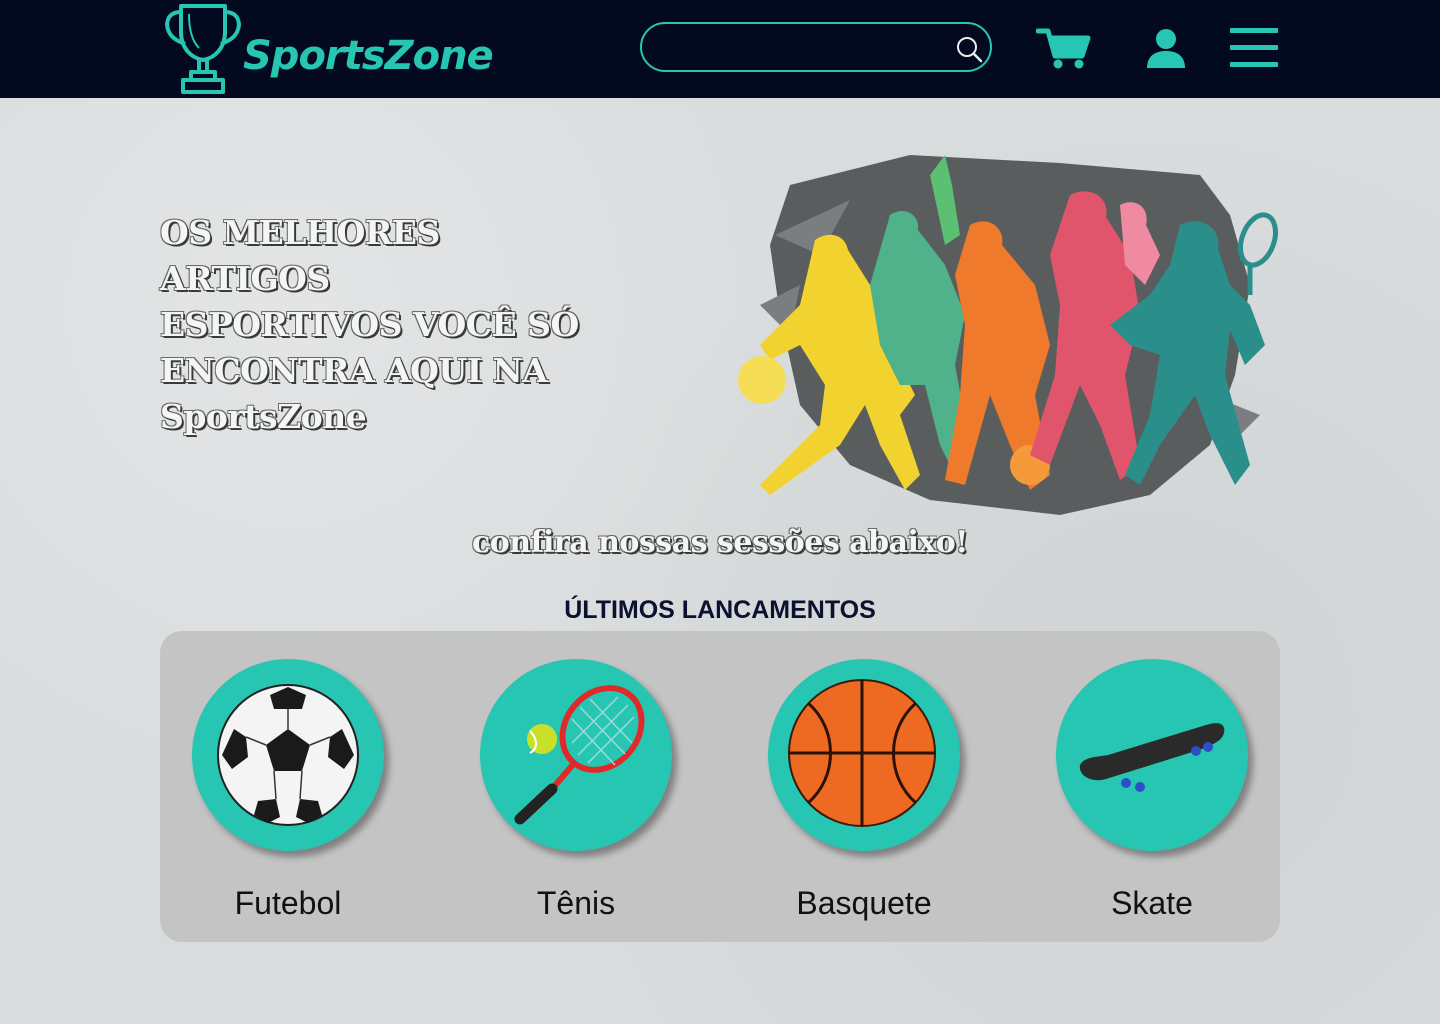  I want to click on hero-title-line: ESPORTIVOS VOCÊ SÓ, so click(369, 324).